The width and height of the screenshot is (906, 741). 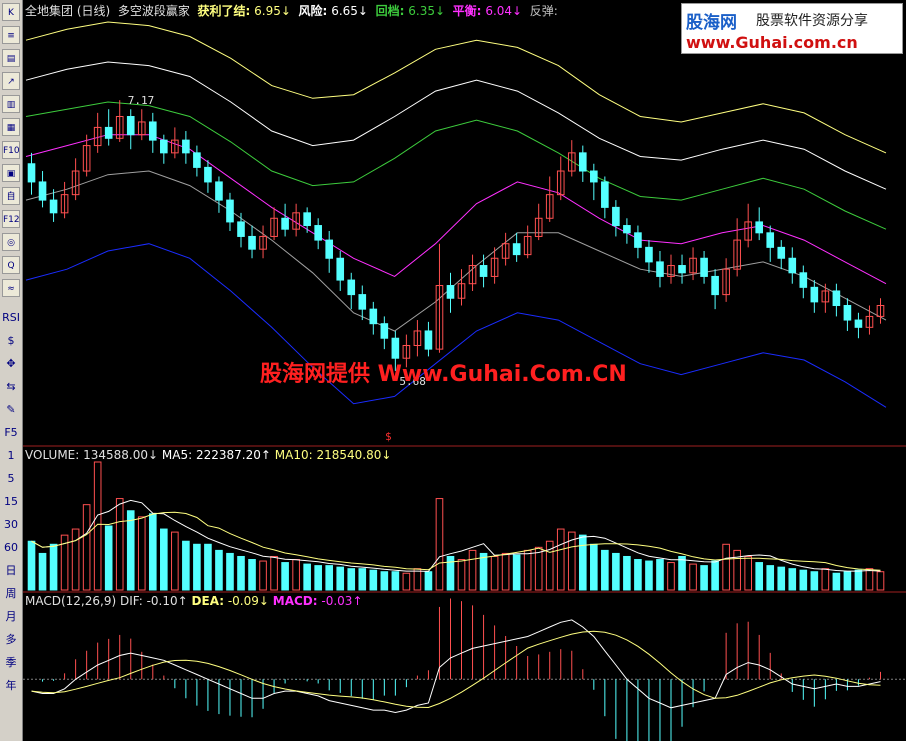 I want to click on dea-label: DEA:, so click(x=207, y=601).